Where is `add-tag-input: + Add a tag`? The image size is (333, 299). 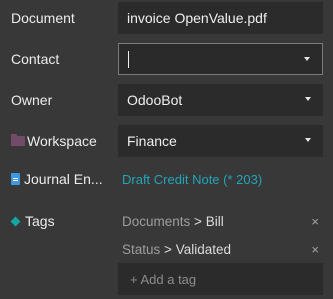 add-tag-input: + Add a tag is located at coordinates (220, 279).